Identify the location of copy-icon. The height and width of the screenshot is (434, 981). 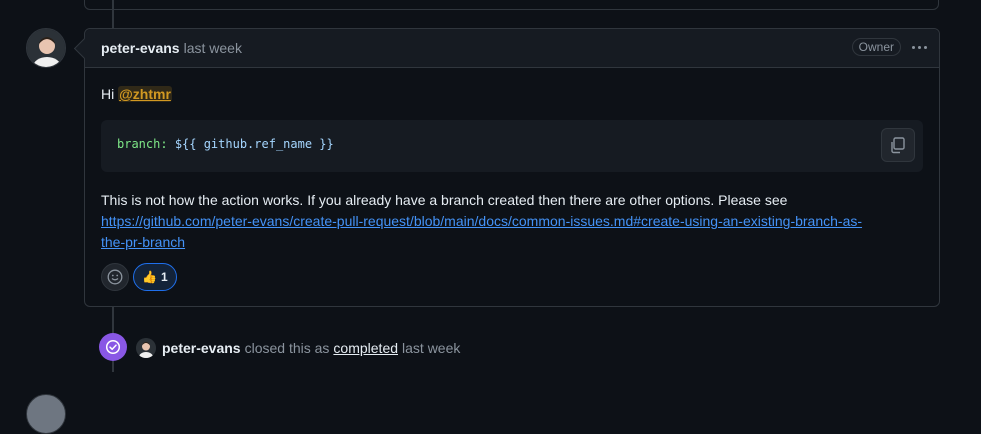
(898, 145).